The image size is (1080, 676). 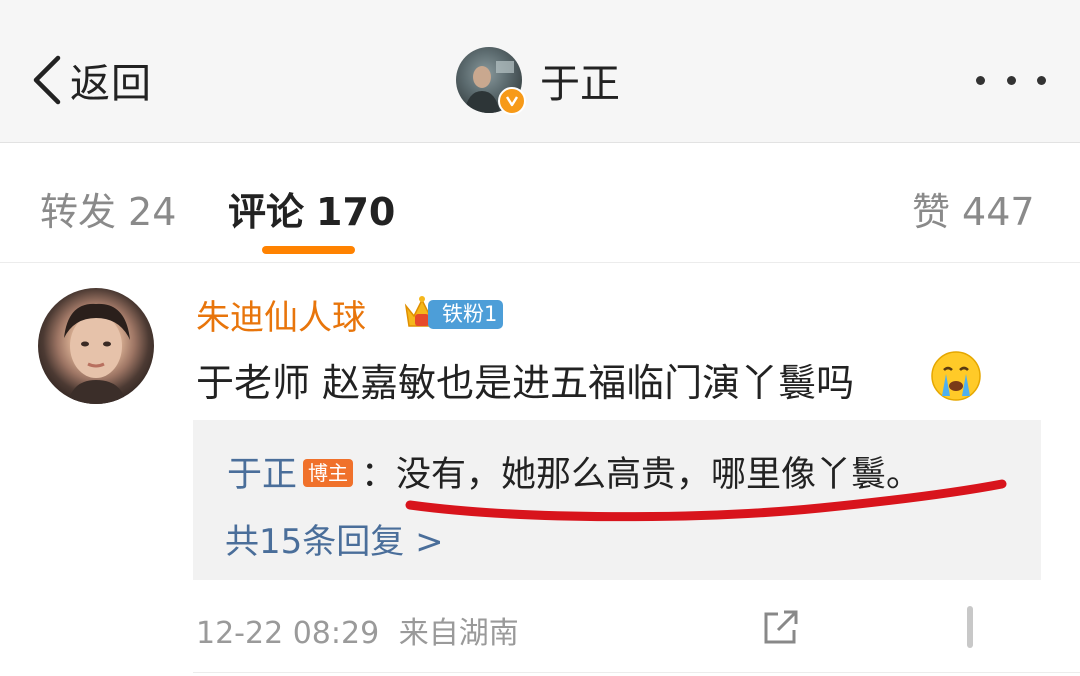 I want to click on reply-username: 于正, so click(x=262, y=475).